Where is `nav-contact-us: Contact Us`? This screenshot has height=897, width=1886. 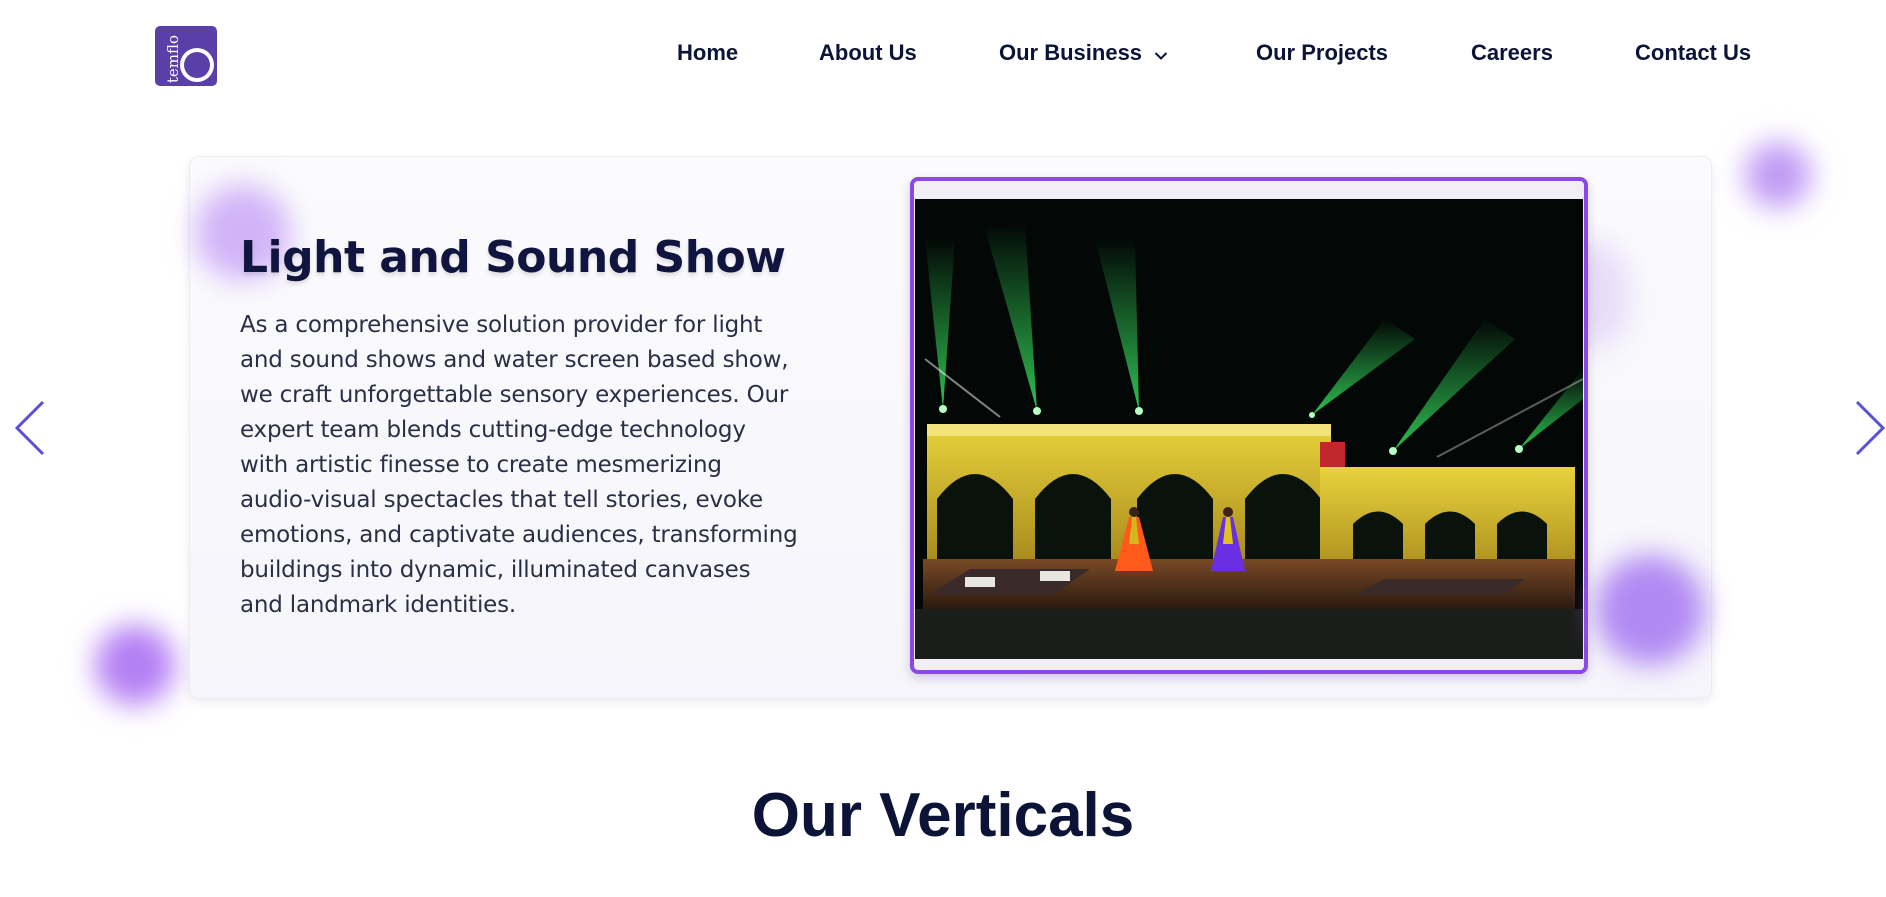 nav-contact-us: Contact Us is located at coordinates (1693, 53).